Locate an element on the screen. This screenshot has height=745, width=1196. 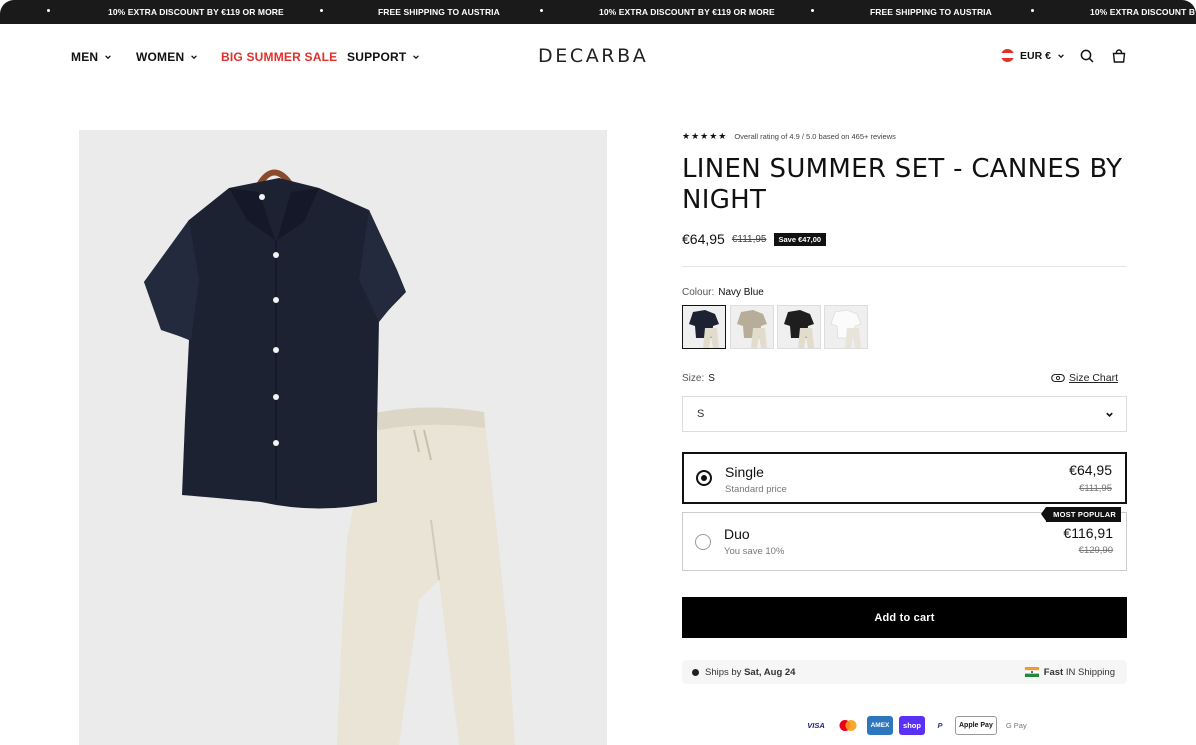
fast-shipping-rest: IN Shipping is located at coordinates (1089, 672).